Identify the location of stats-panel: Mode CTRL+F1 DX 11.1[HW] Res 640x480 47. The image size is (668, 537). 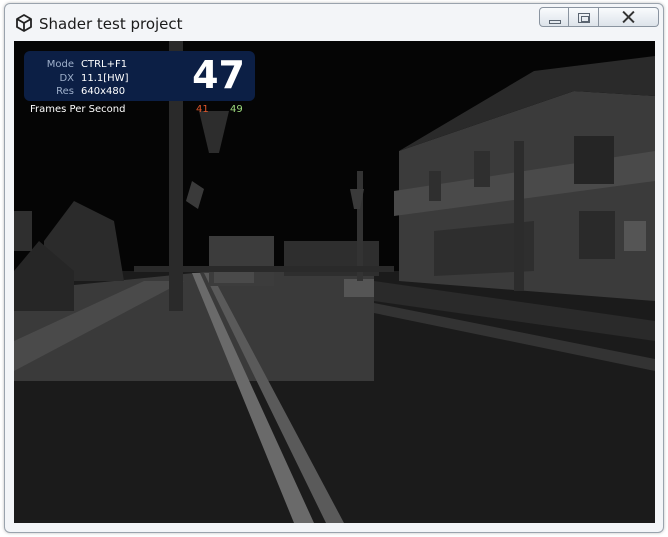
(139, 76).